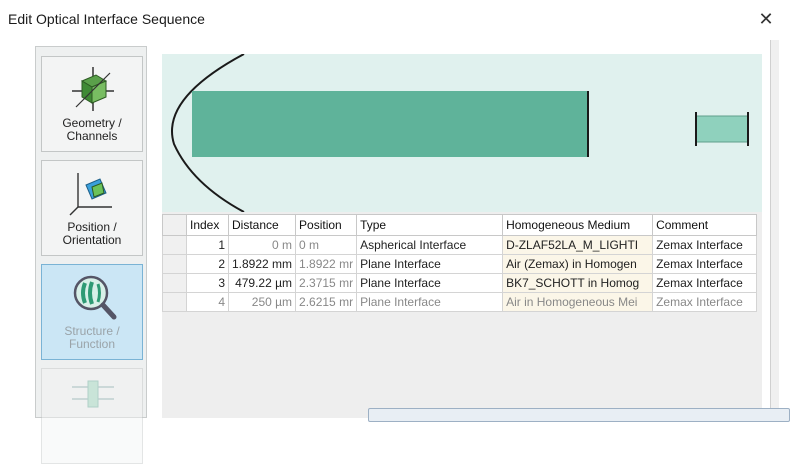  I want to click on cell-index: 3, so click(207, 283).